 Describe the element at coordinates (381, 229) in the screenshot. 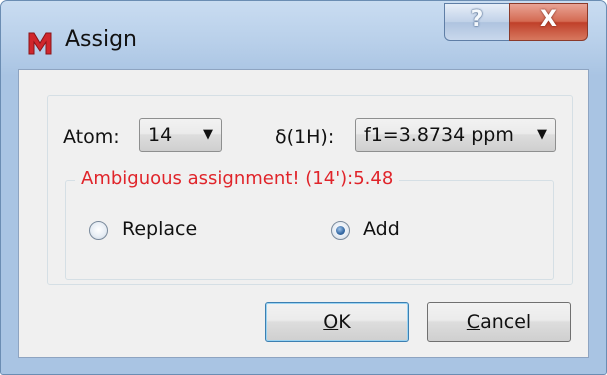

I see `add-label: Add` at that location.